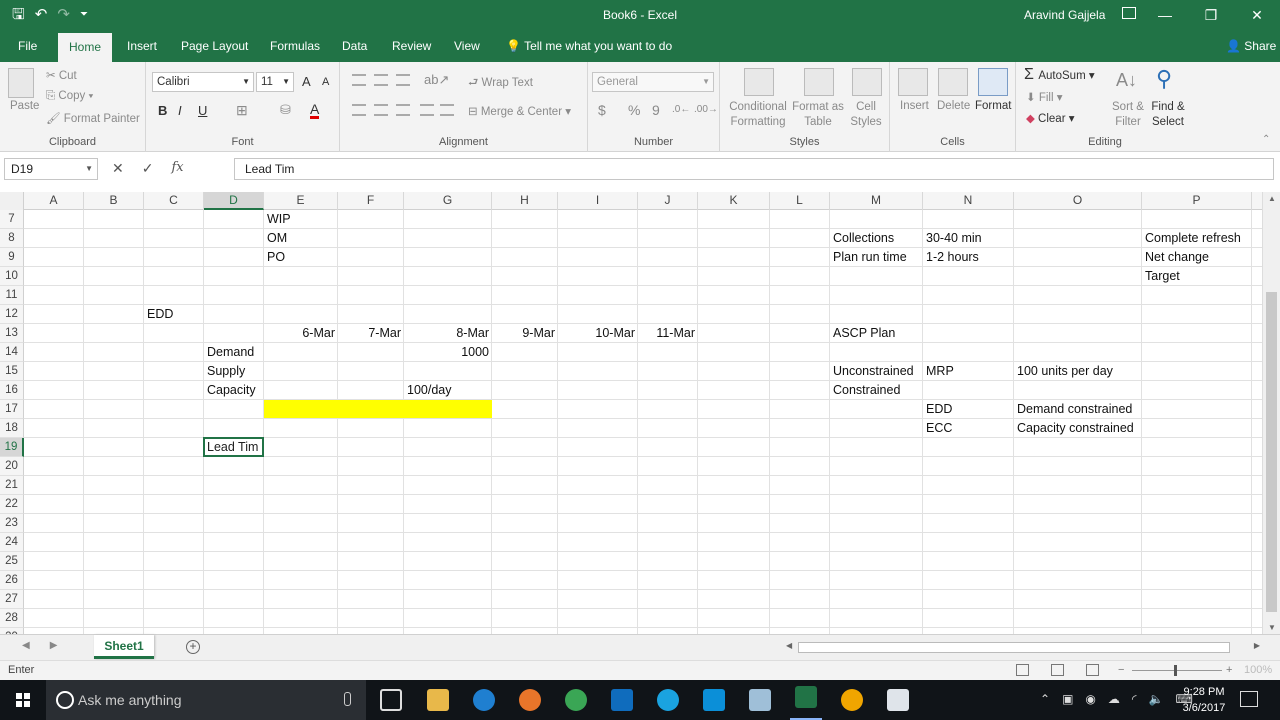 Image resolution: width=1280 pixels, height=720 pixels. What do you see at coordinates (436, 80) in the screenshot?
I see `orientation-icon: ab↗` at bounding box center [436, 80].